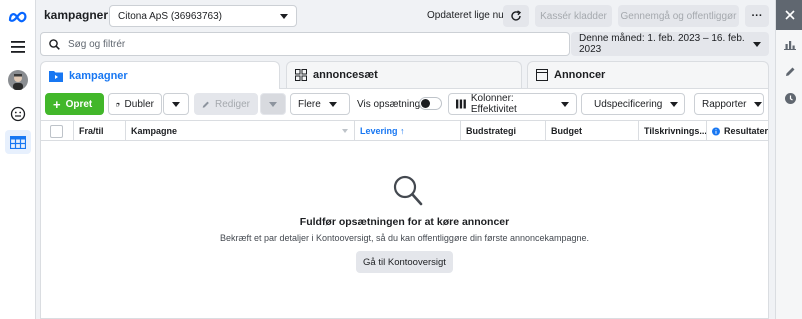 Image resolution: width=802 pixels, height=319 pixels. What do you see at coordinates (56, 131) in the screenshot?
I see `select-all-checkbox` at bounding box center [56, 131].